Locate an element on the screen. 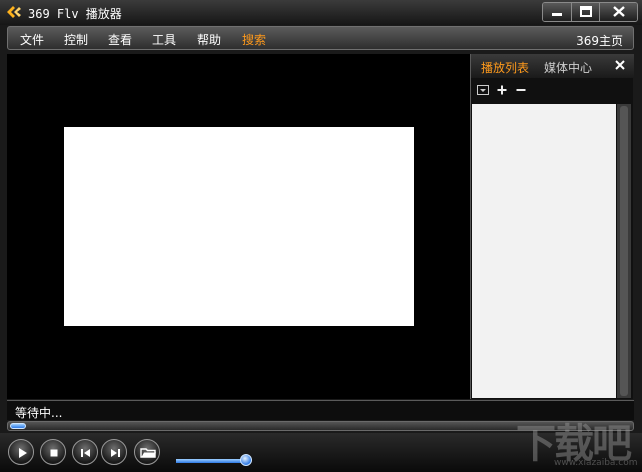 The width and height of the screenshot is (642, 472). previous-button is located at coordinates (85, 452).